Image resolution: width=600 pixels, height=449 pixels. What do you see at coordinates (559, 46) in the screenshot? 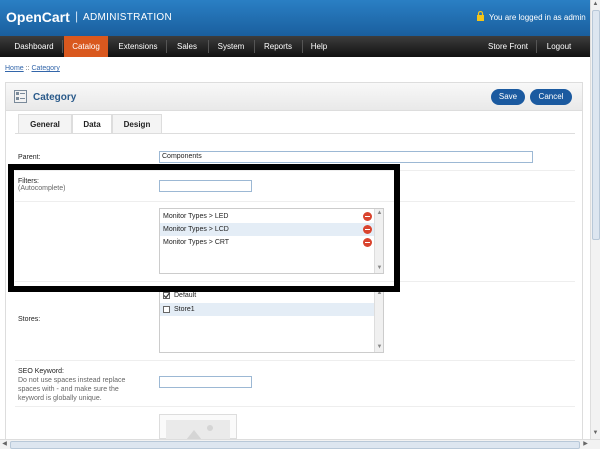
I see `menu-logout: Logout` at bounding box center [559, 46].